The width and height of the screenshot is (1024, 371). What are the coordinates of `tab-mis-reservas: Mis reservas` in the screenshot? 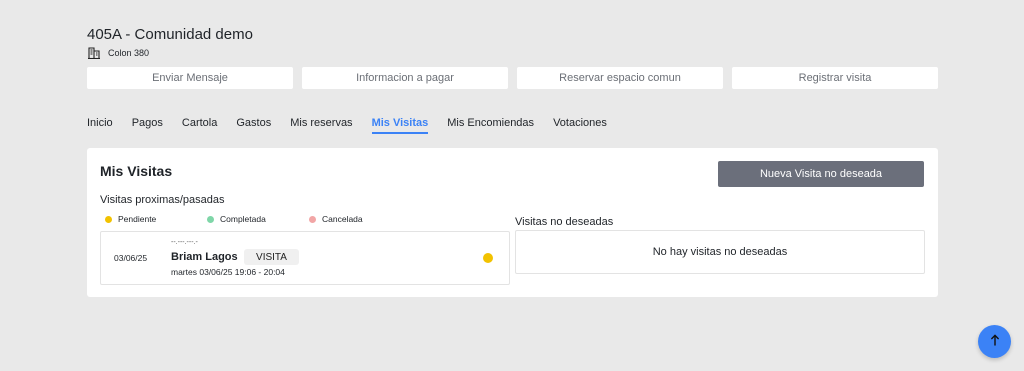 It's located at (321, 125).